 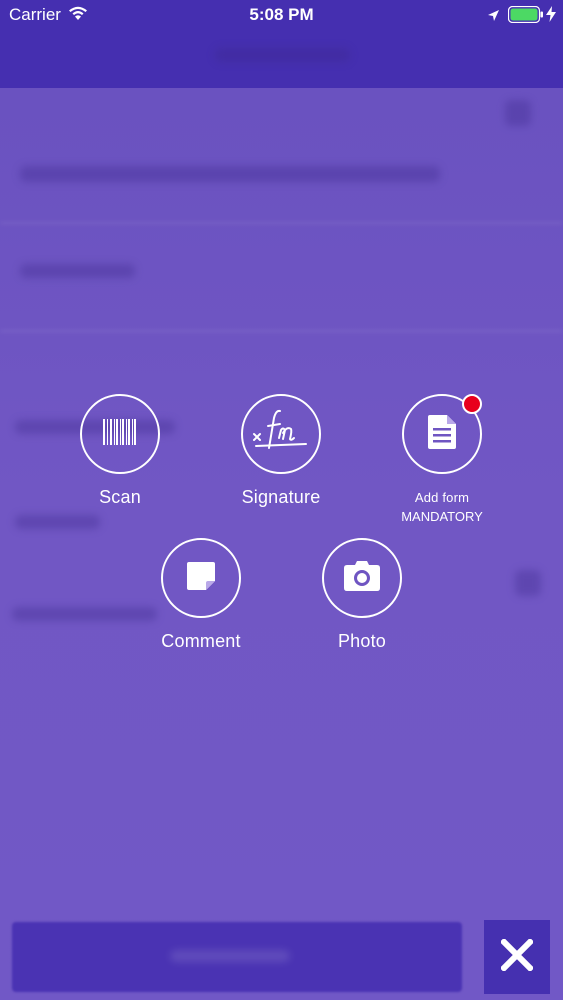 I want to click on camera-icon, so click(x=362, y=578).